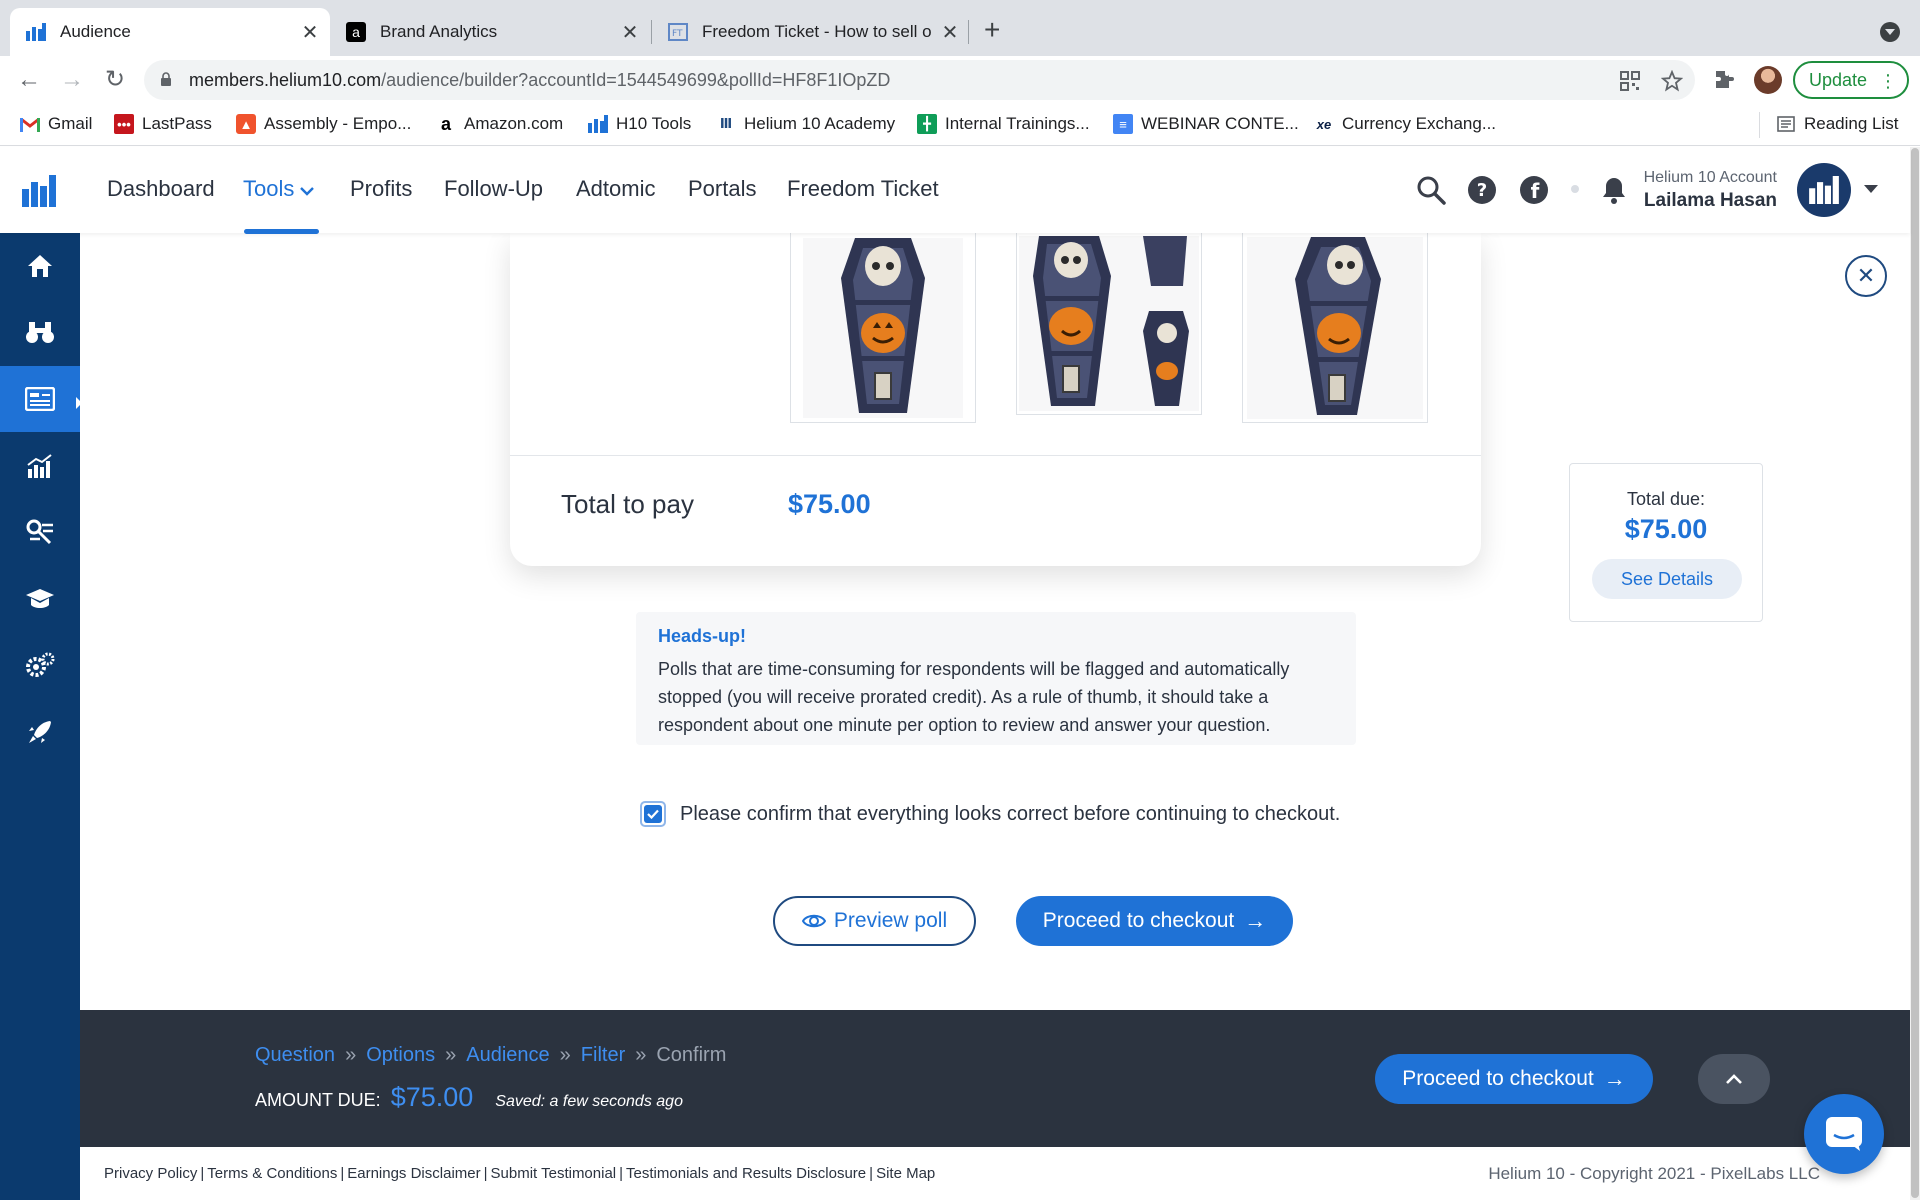 The image size is (1920, 1200). Describe the element at coordinates (1431, 190) in the screenshot. I see `search-icon` at that location.